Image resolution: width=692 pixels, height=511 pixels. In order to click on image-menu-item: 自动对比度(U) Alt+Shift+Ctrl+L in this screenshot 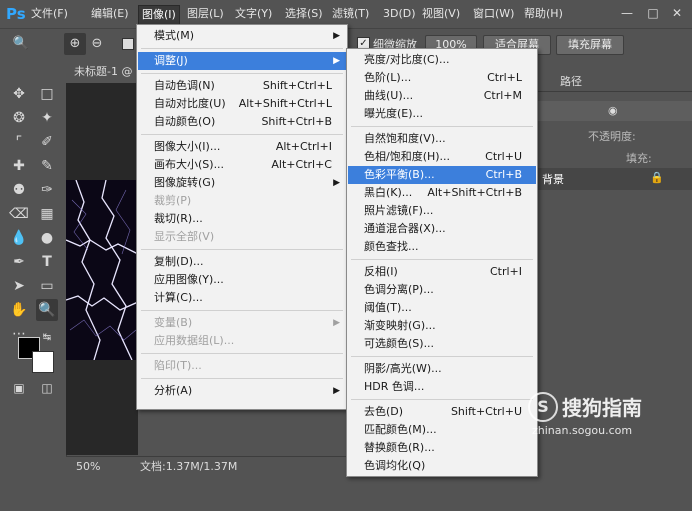, I will do `click(242, 104)`.